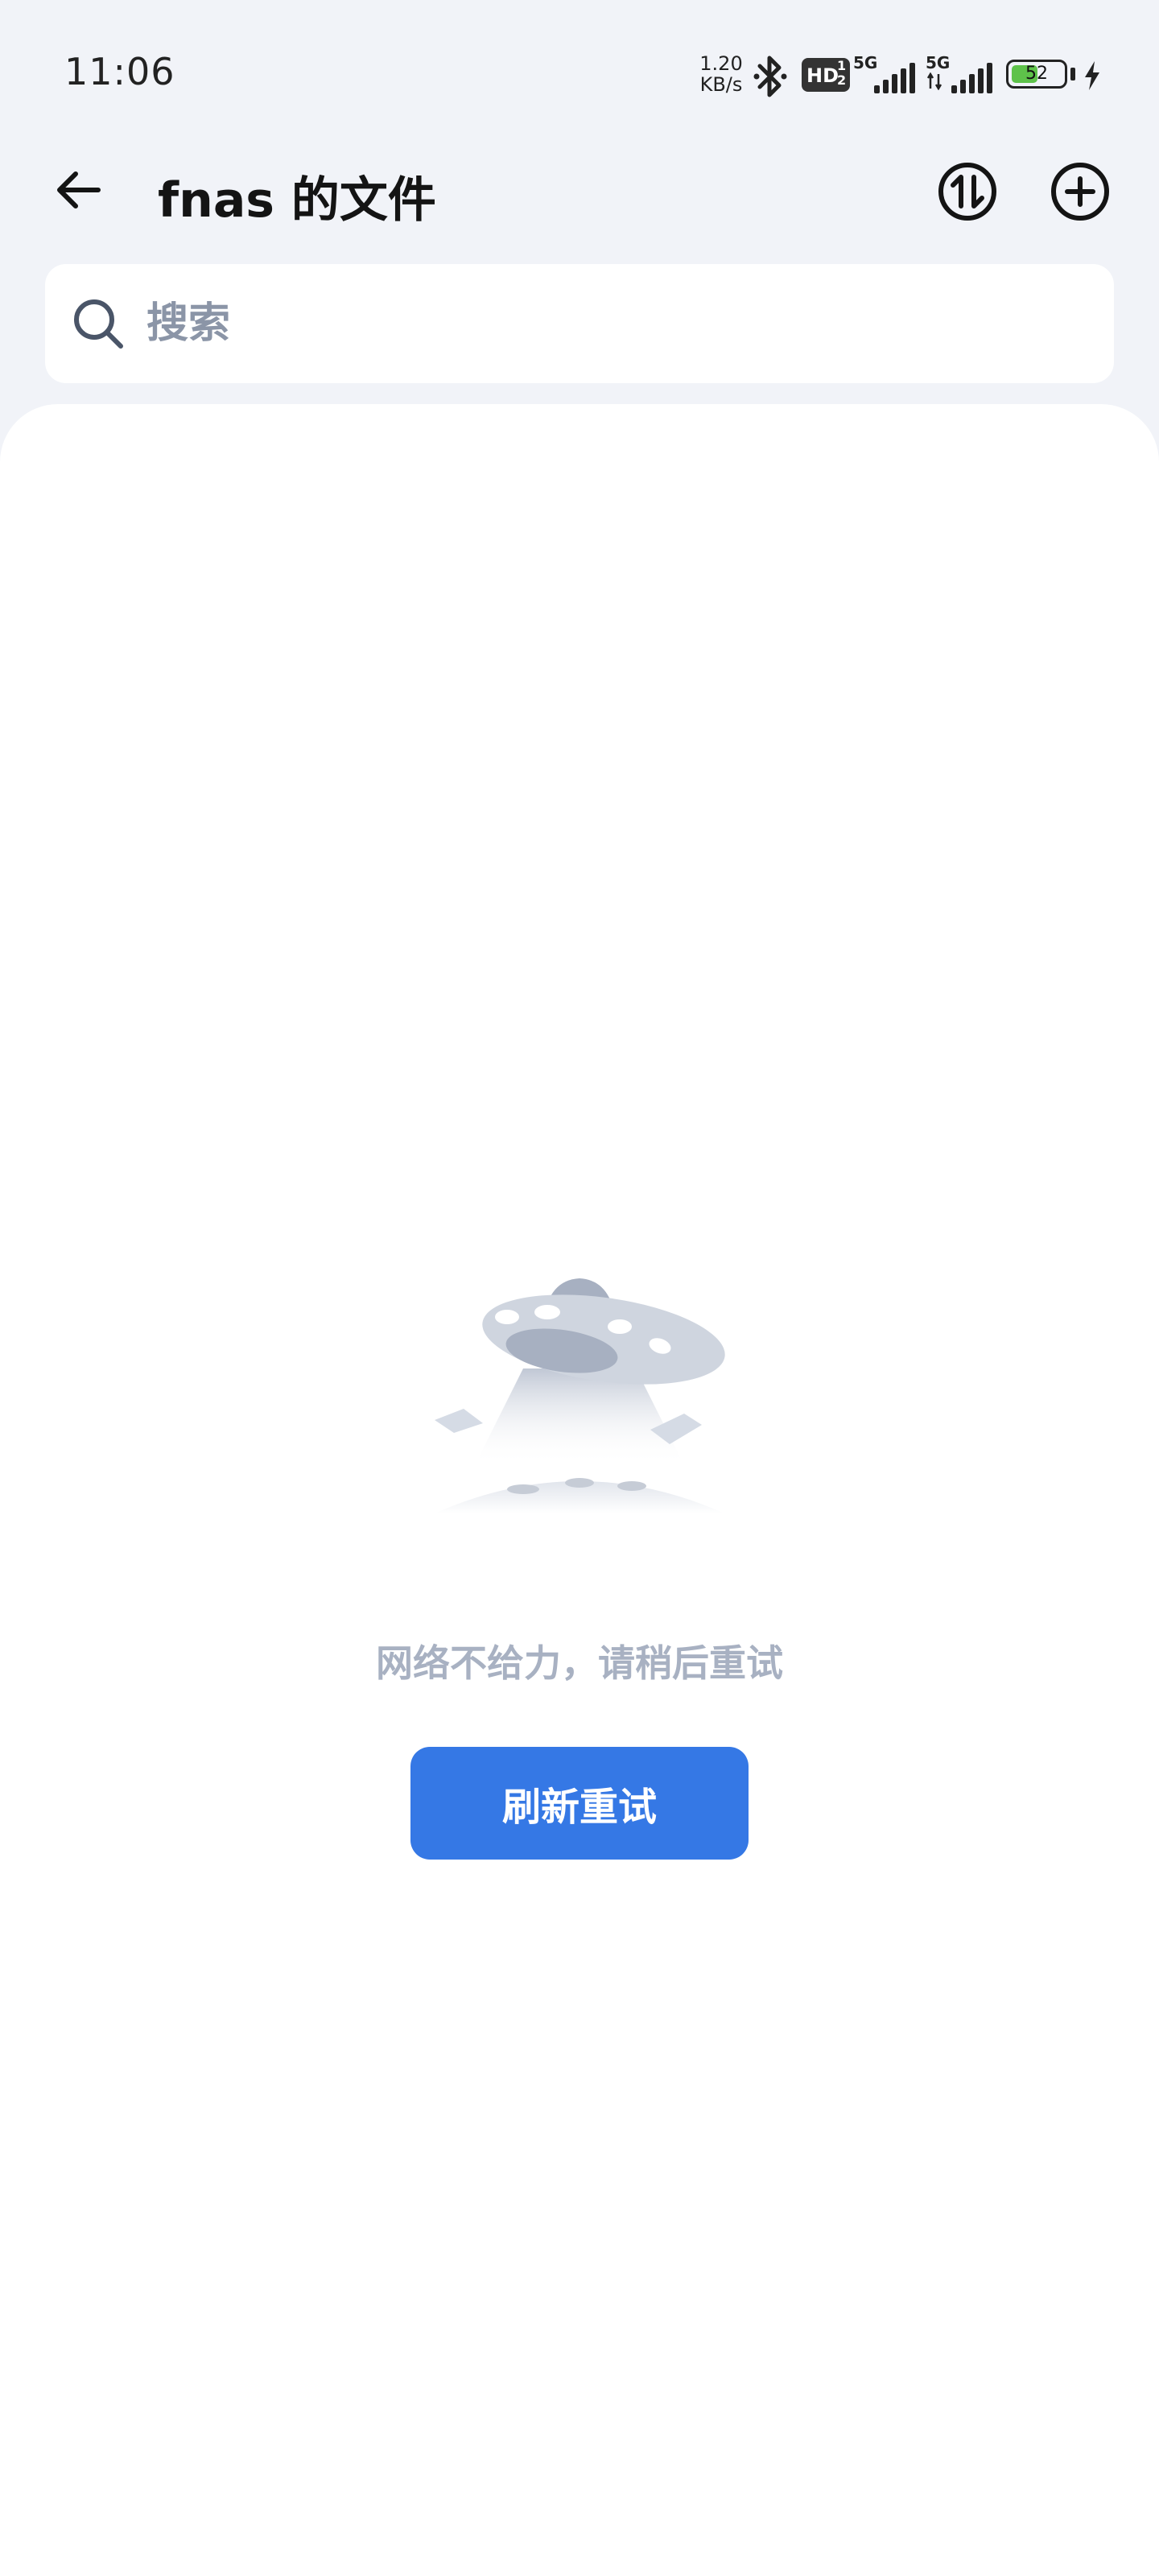 The width and height of the screenshot is (1159, 2576). Describe the element at coordinates (119, 71) in the screenshot. I see `status-time: 11:06` at that location.